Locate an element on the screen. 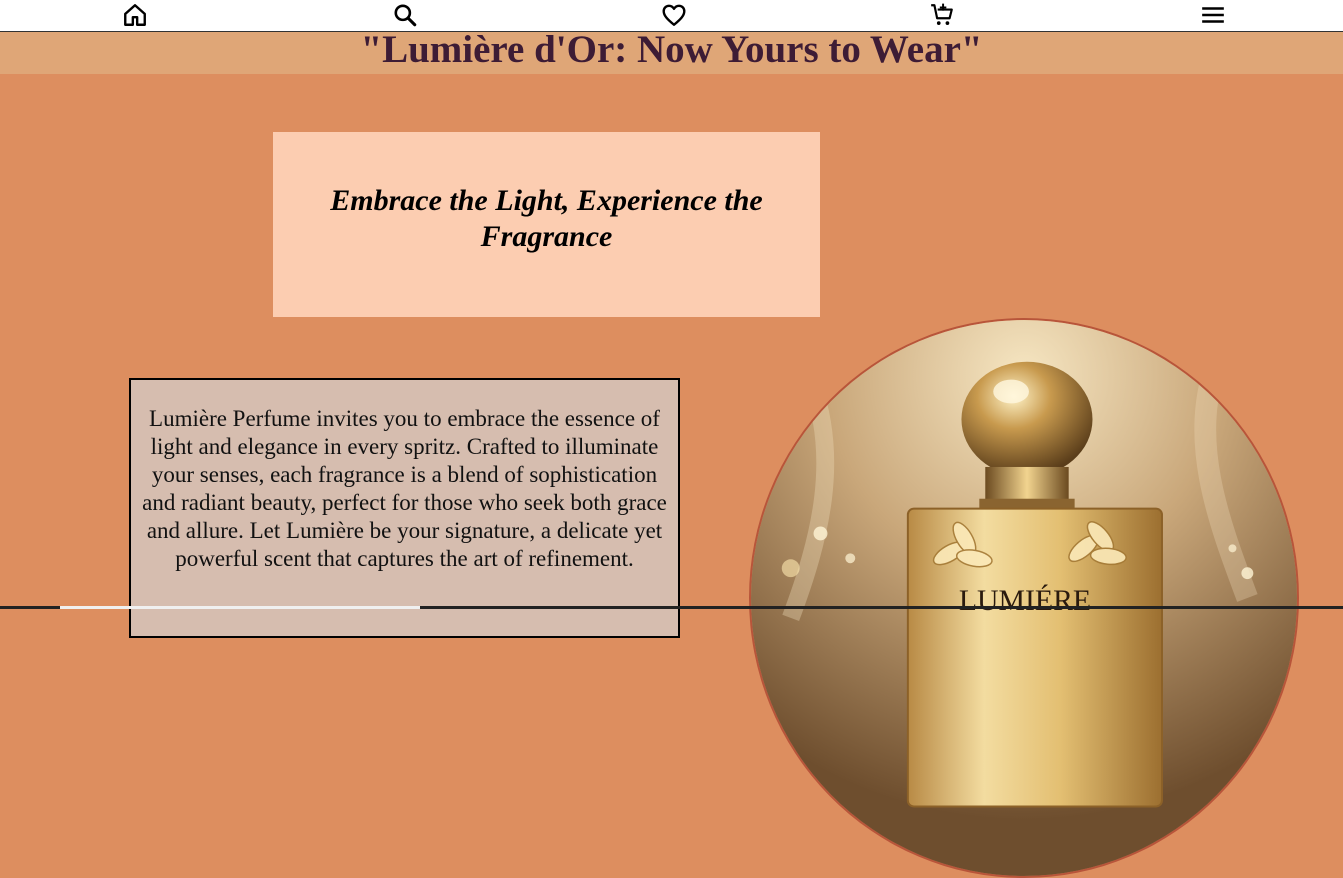 This screenshot has height=878, width=1343. search-button is located at coordinates (405, 15).